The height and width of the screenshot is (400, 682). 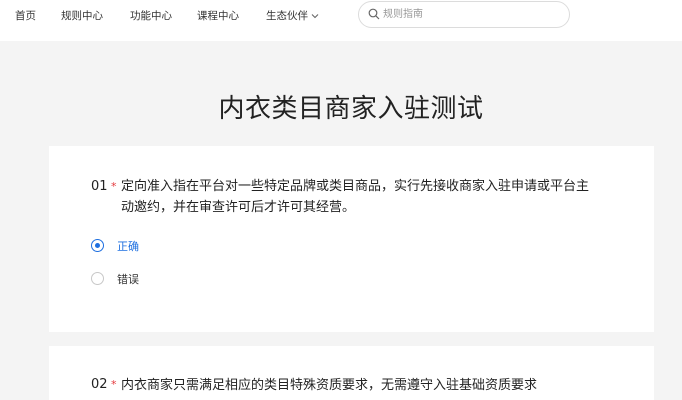 I want to click on page-title: 内衣类目商家入驻测试, so click(x=351, y=109).